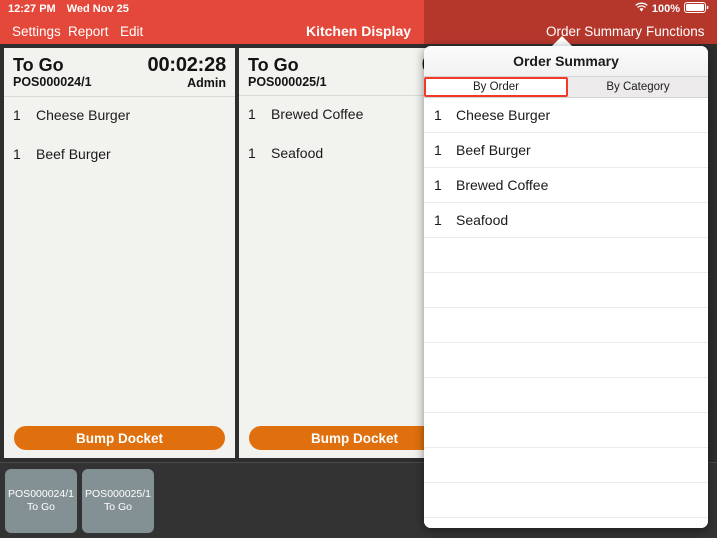 The width and height of the screenshot is (717, 538). I want to click on docket-reference: POS000024/1, so click(52, 82).